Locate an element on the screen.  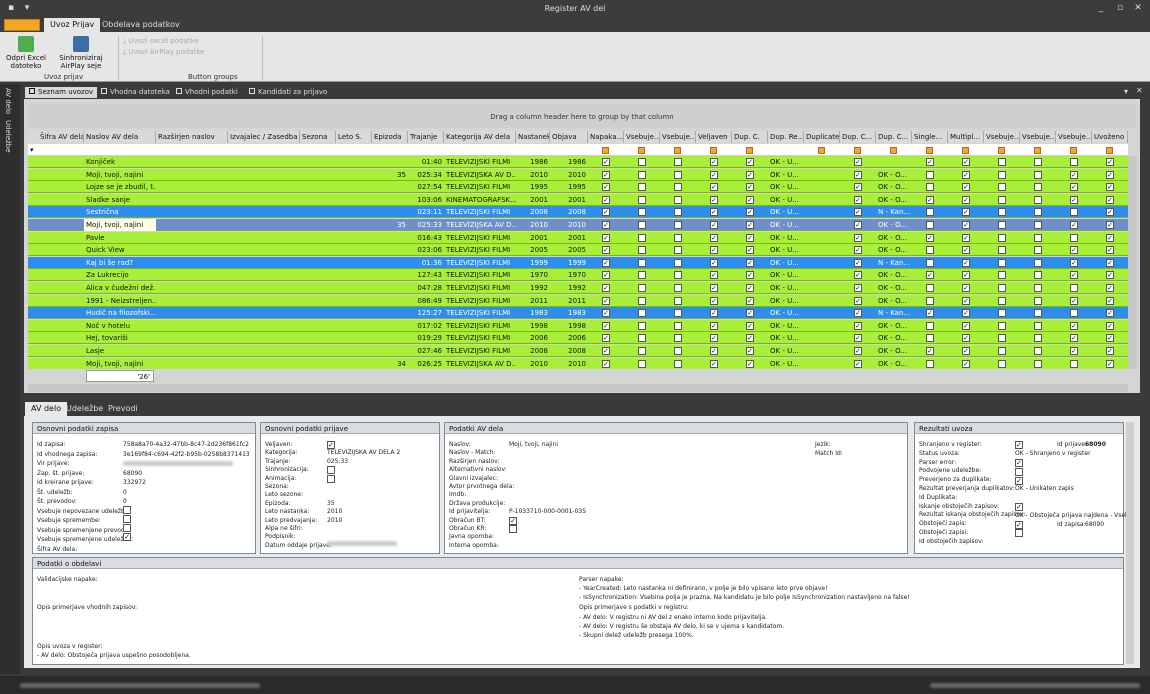
table-cell: 2008 is located at coordinates (569, 351).